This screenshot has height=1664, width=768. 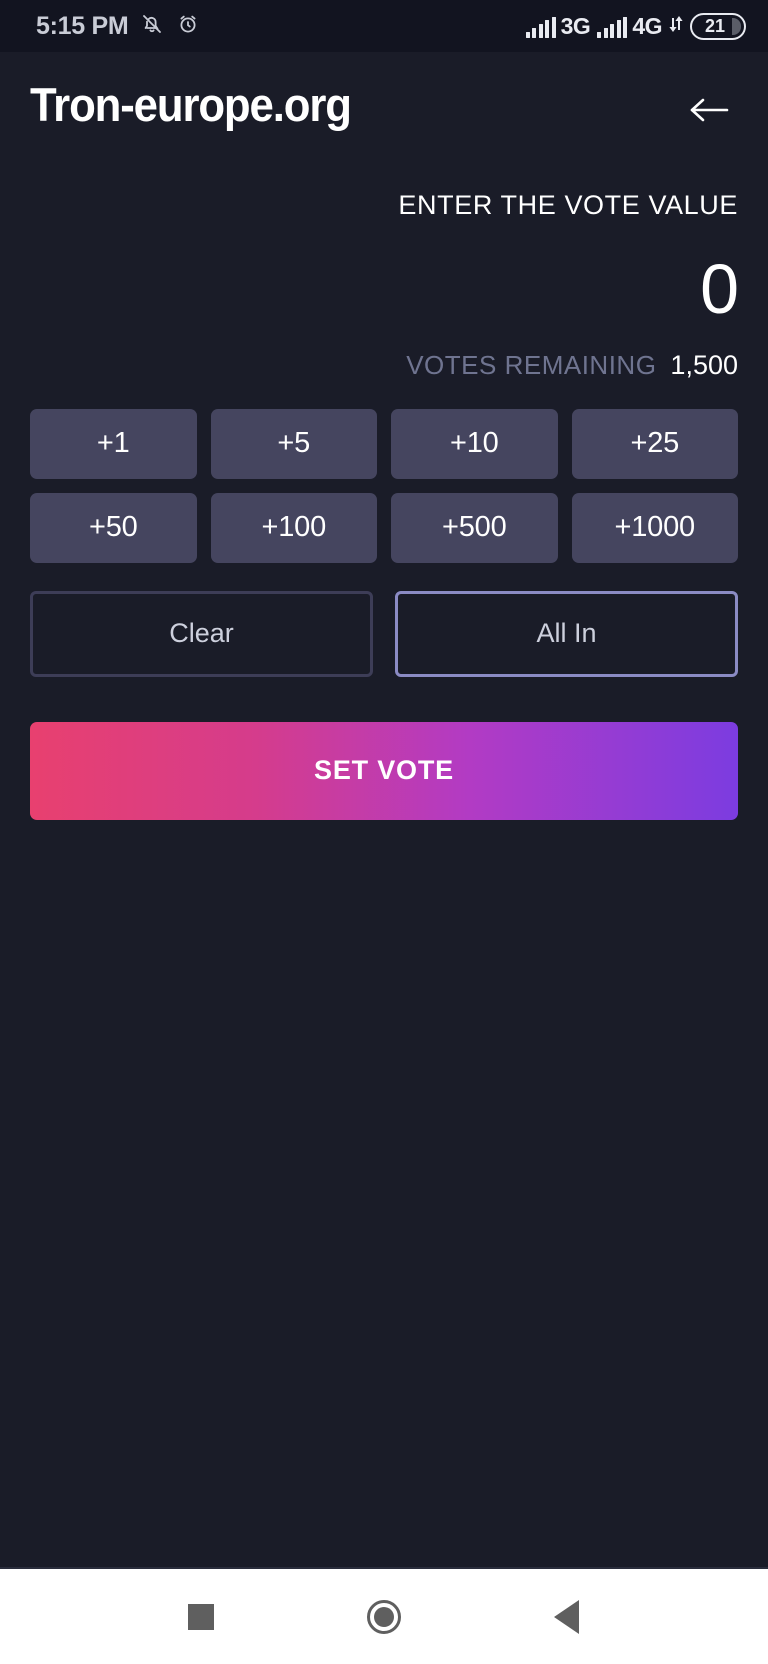 I want to click on set-vote-button: SET VOTE, so click(x=384, y=770).